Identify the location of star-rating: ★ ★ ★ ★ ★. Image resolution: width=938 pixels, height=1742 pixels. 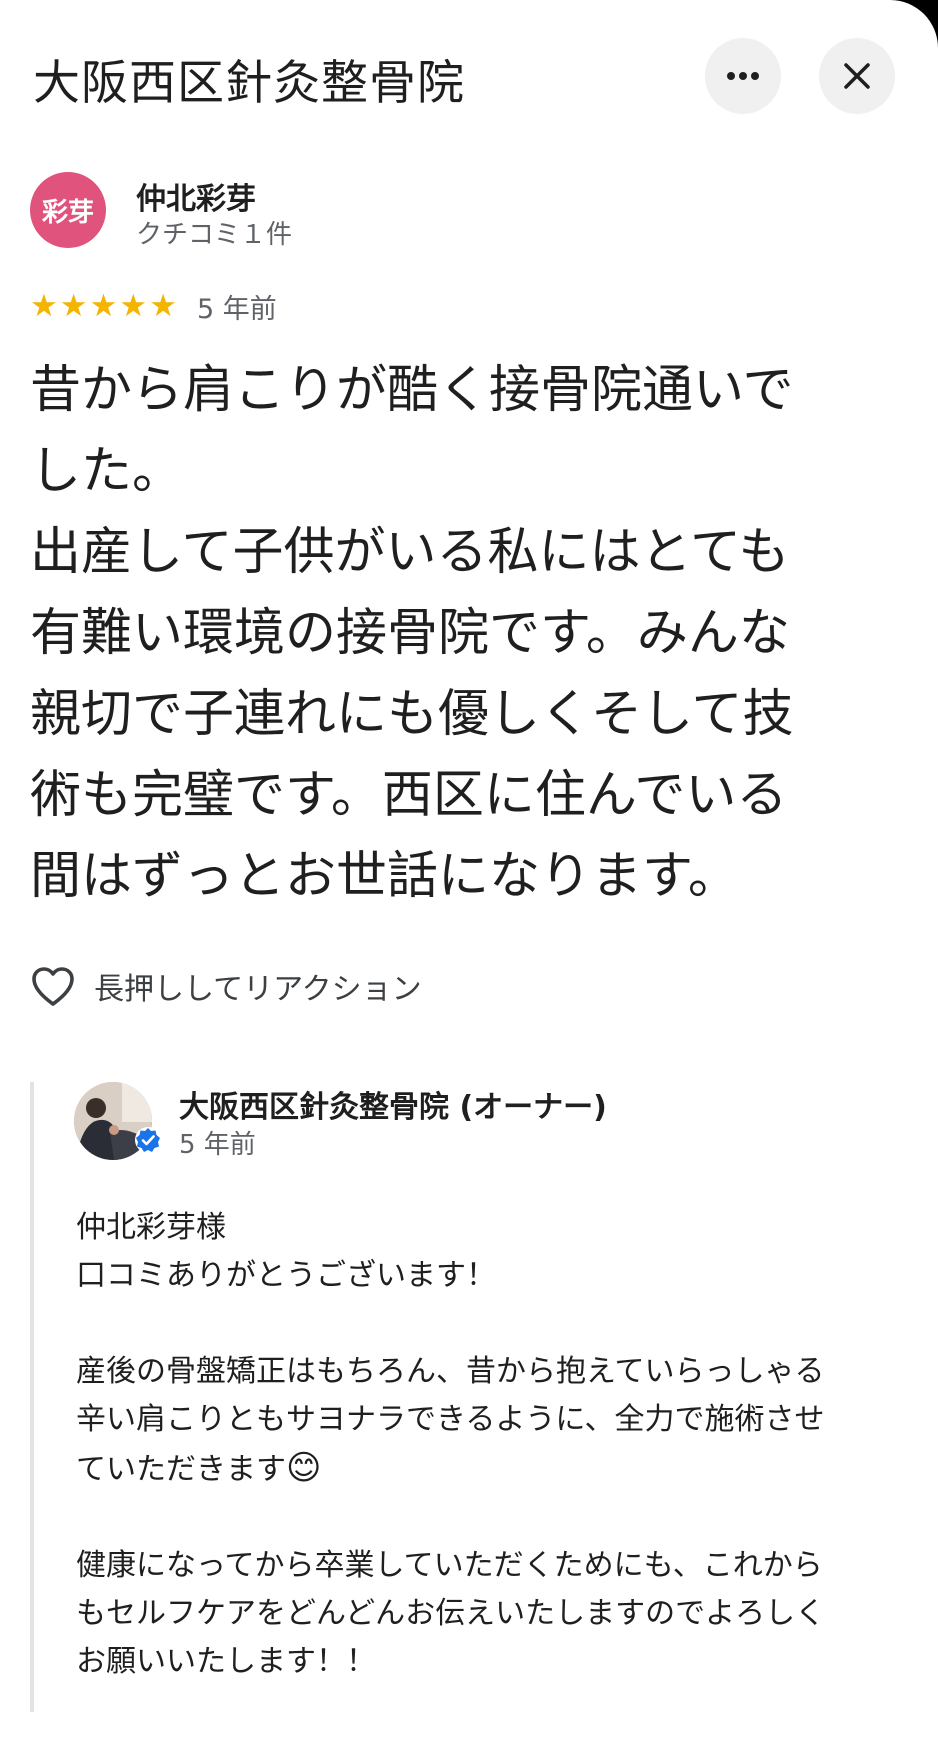
(103, 306).